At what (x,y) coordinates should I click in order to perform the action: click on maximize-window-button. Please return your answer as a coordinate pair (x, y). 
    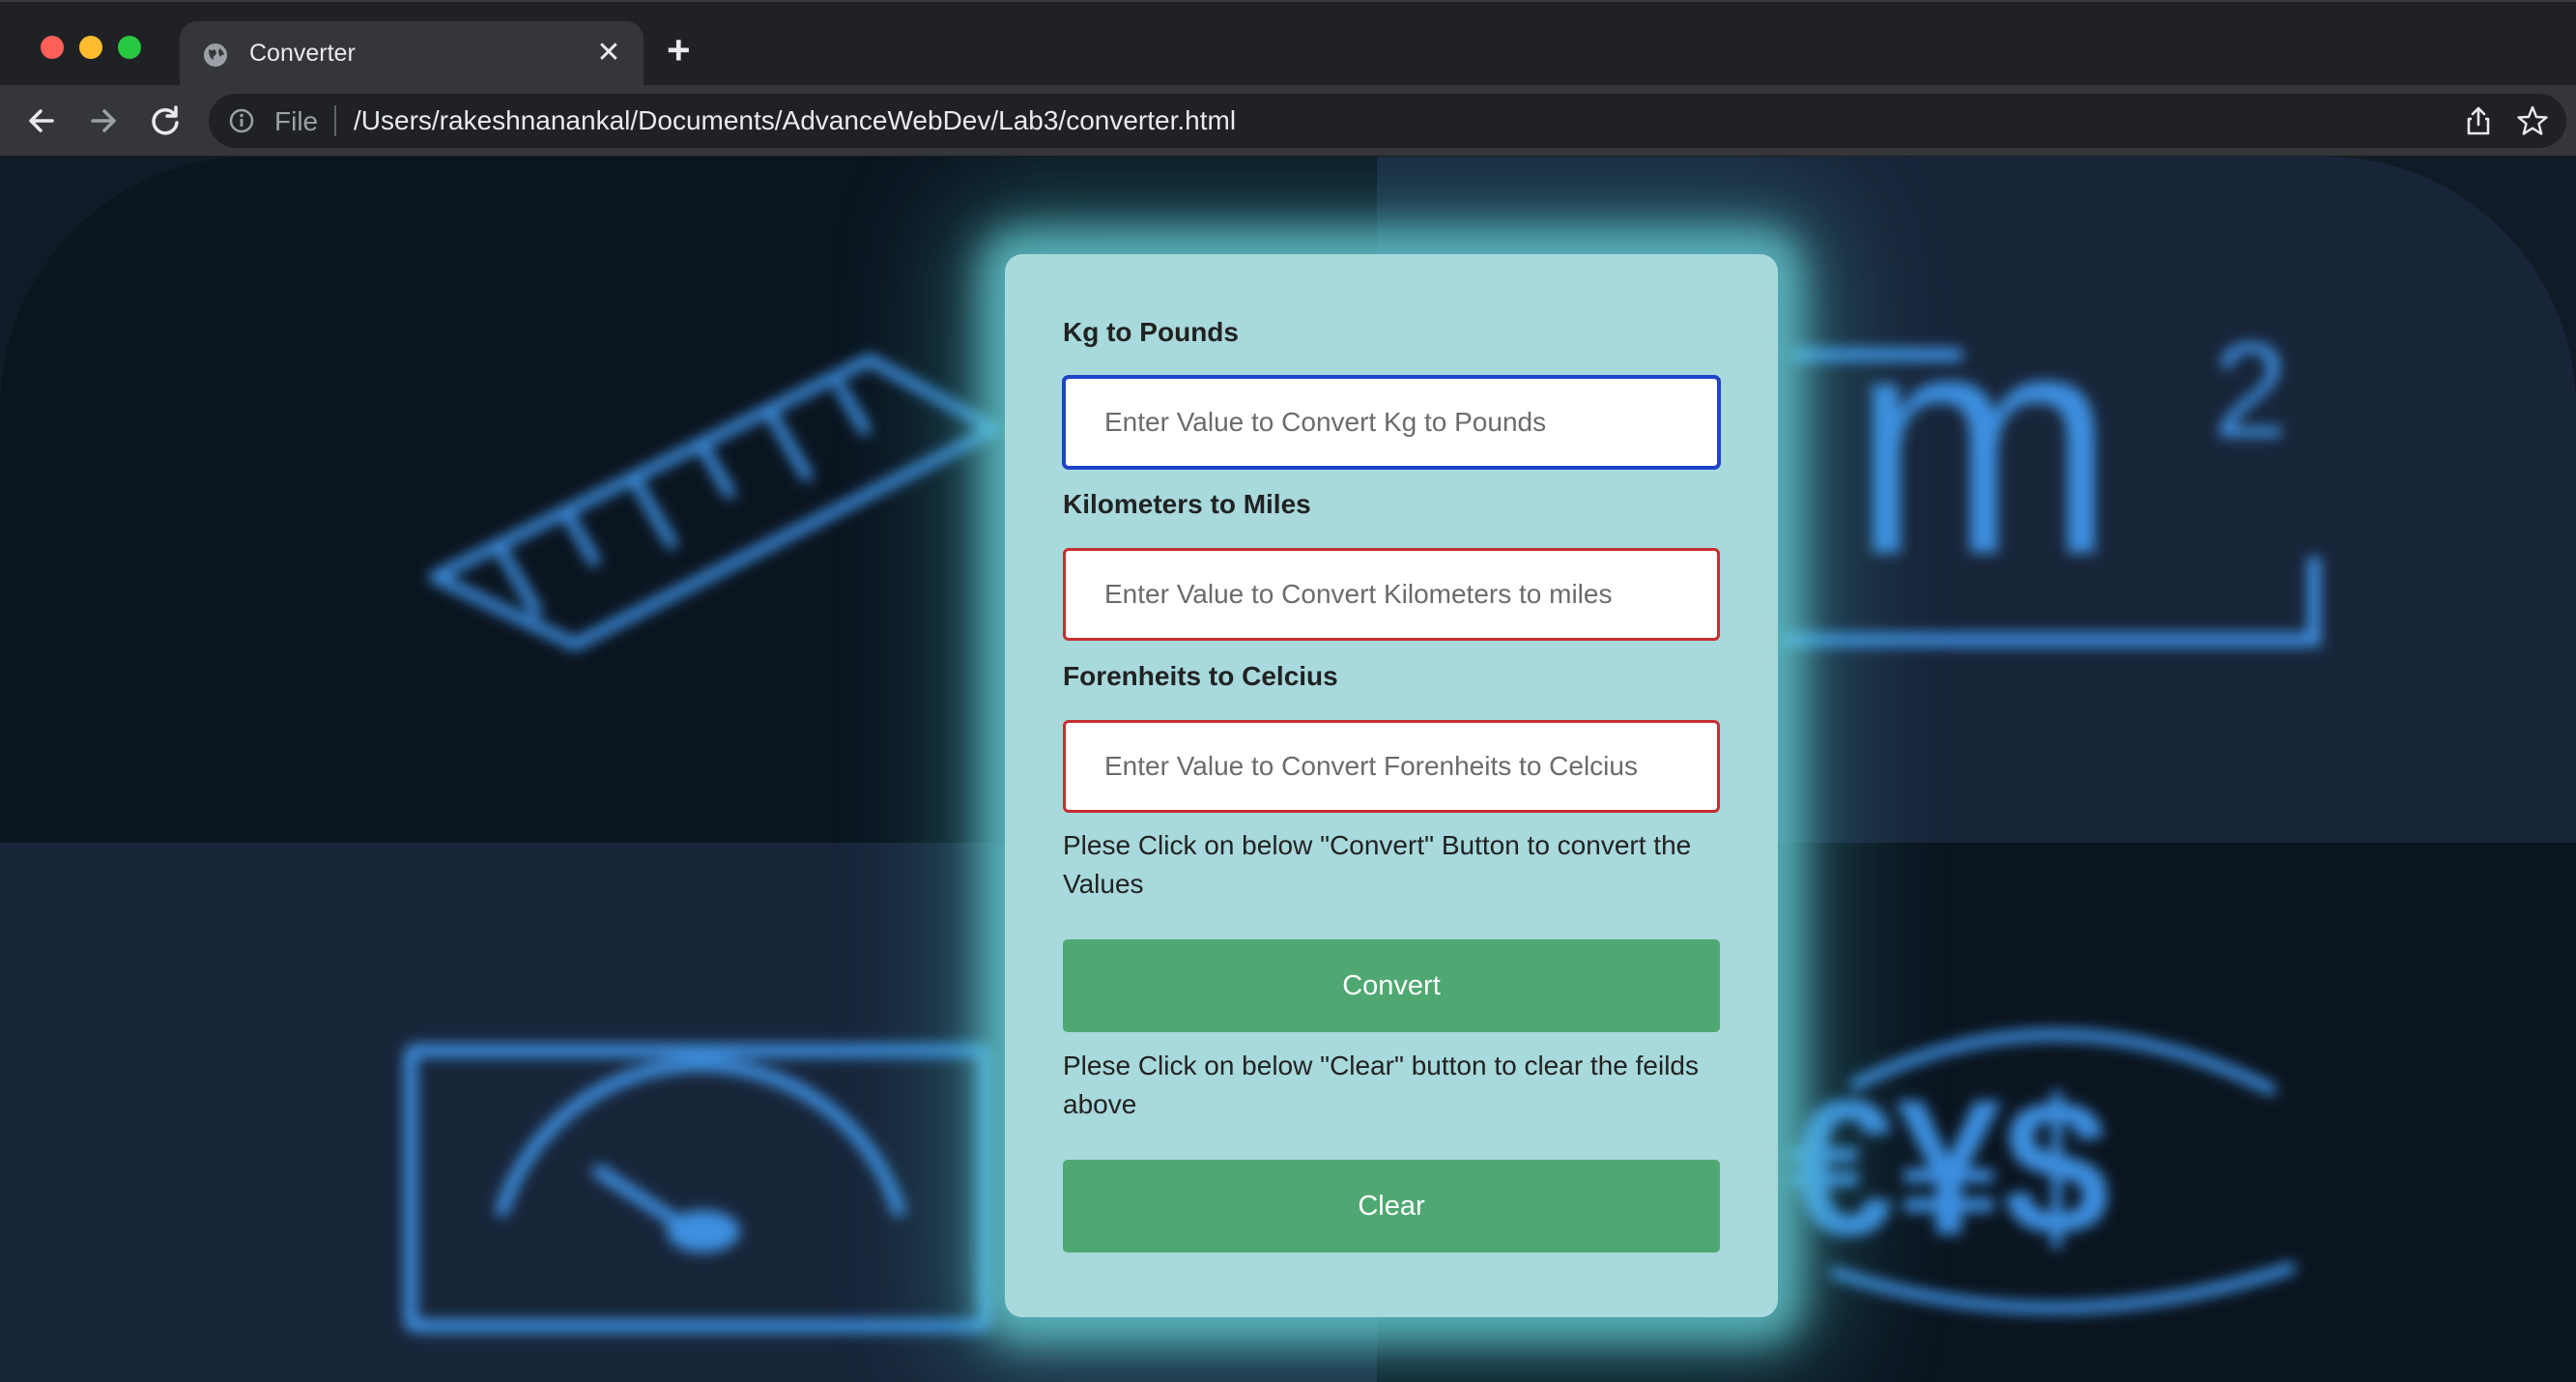
    Looking at the image, I should click on (130, 47).